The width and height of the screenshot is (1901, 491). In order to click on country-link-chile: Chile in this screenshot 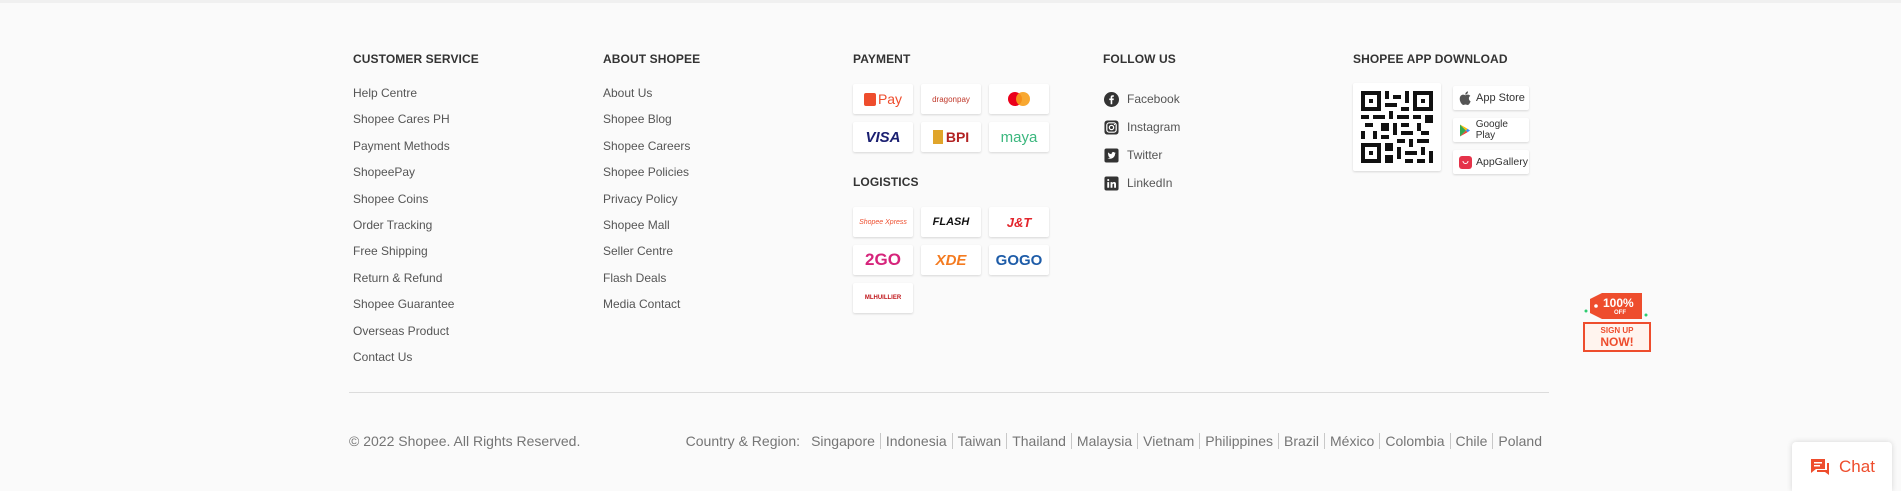, I will do `click(1472, 441)`.